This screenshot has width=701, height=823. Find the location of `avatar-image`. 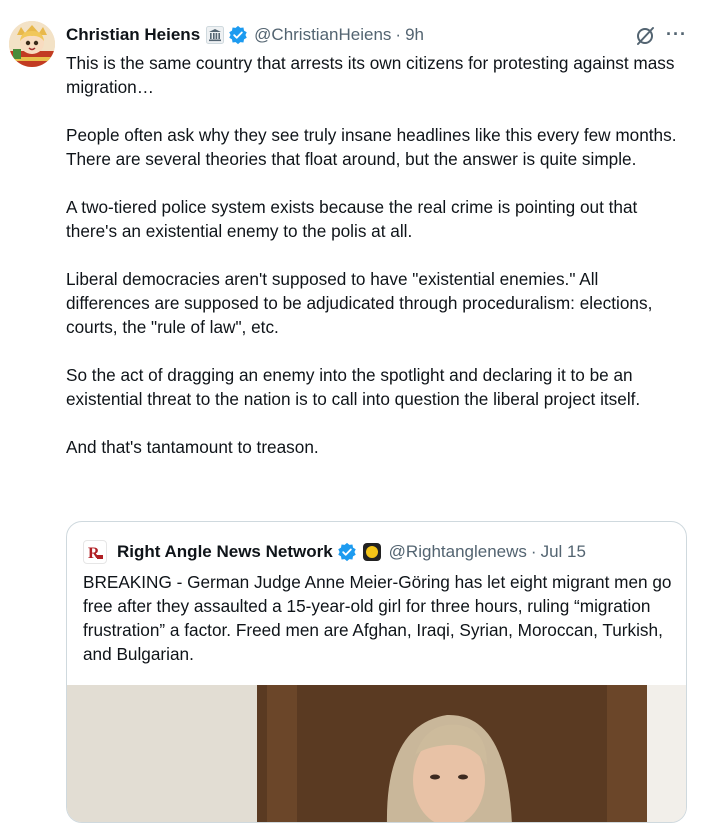

avatar-image is located at coordinates (32, 44).